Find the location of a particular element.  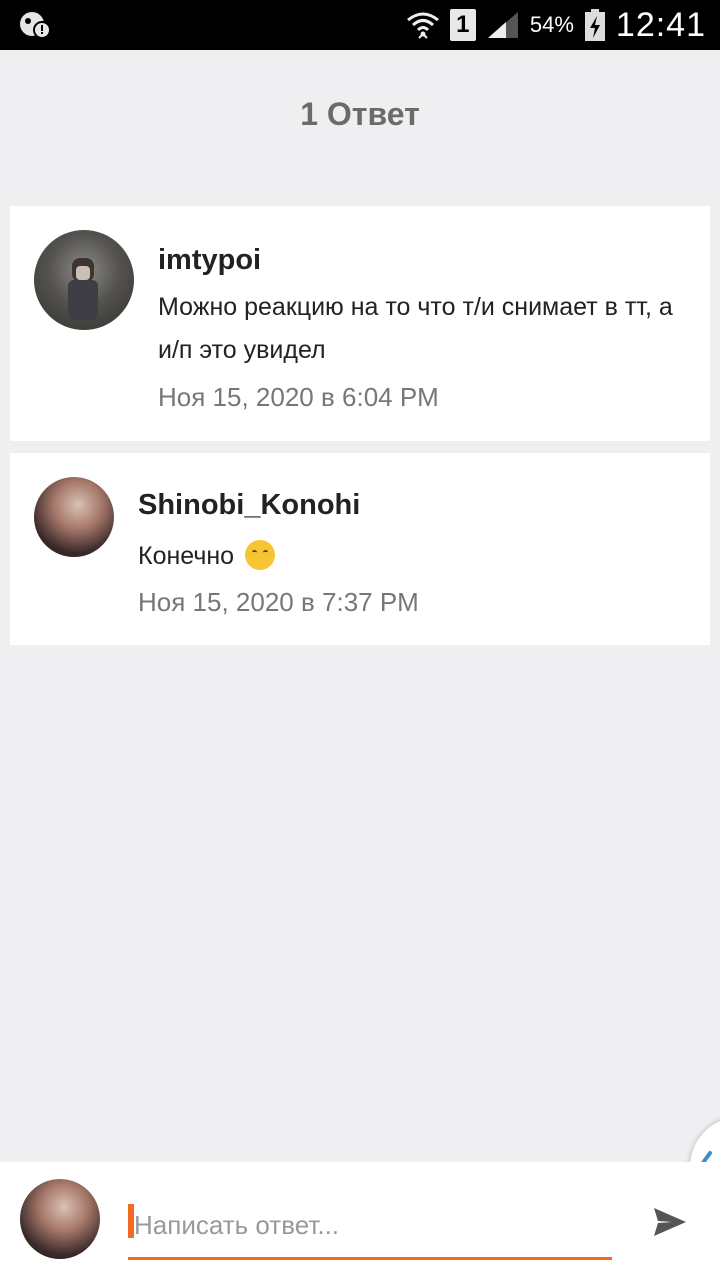

comment-text-content: Конечно is located at coordinates (186, 556).